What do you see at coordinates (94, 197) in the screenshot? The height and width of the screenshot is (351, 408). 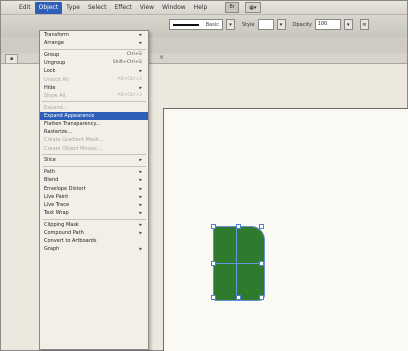 I see `menu-item: Live Paint ▸` at bounding box center [94, 197].